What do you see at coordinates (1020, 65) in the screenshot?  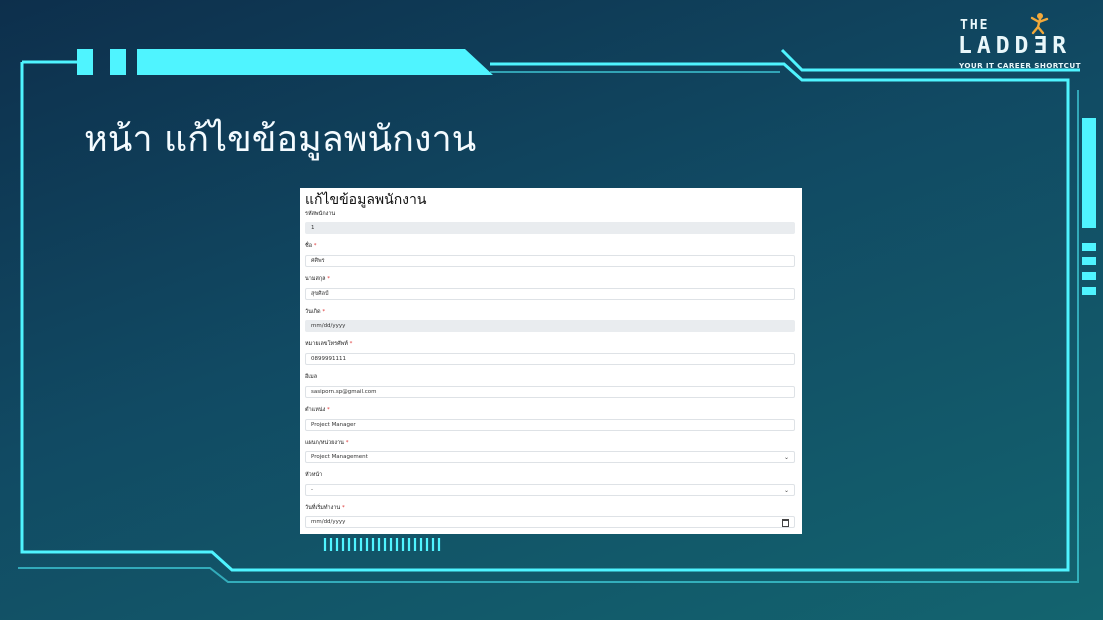 I see `logo-tagline: YOUR IT CAREER SHORTCUT` at bounding box center [1020, 65].